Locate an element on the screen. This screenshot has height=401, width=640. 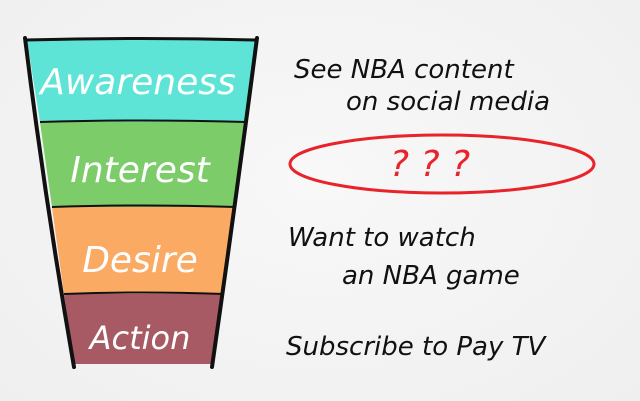
note-desire-line-2: an NBA game is located at coordinates (431, 276).